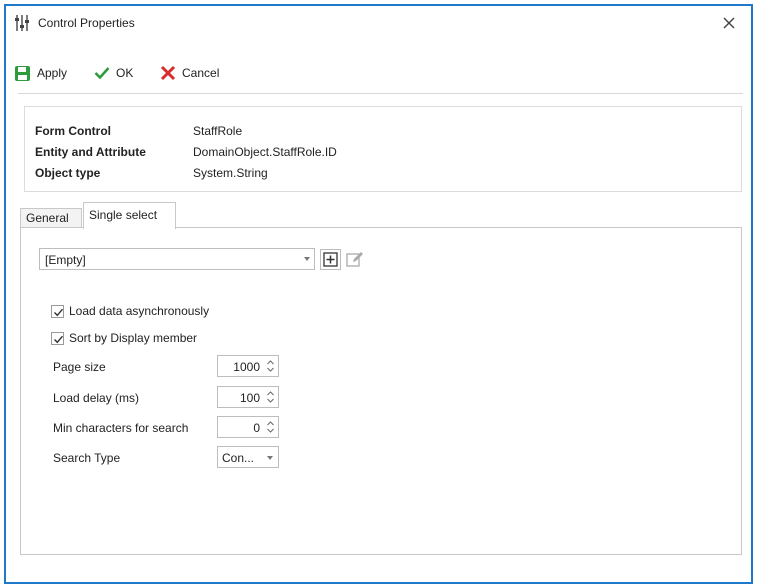  Describe the element at coordinates (248, 427) in the screenshot. I see `min-chars-spinner: 0` at that location.